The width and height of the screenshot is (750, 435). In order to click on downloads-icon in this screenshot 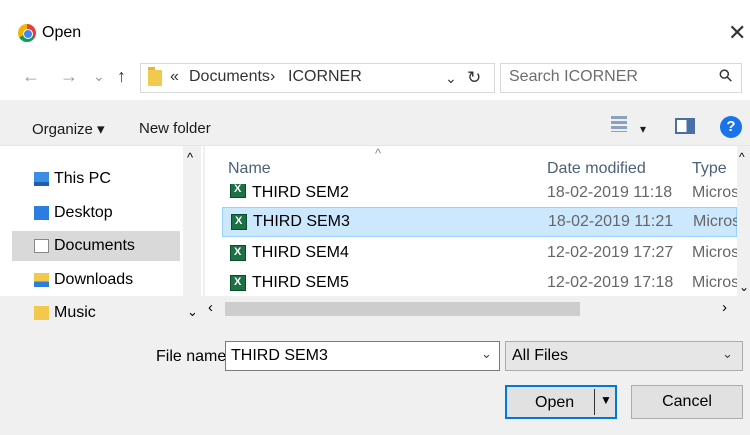, I will do `click(41, 280)`.